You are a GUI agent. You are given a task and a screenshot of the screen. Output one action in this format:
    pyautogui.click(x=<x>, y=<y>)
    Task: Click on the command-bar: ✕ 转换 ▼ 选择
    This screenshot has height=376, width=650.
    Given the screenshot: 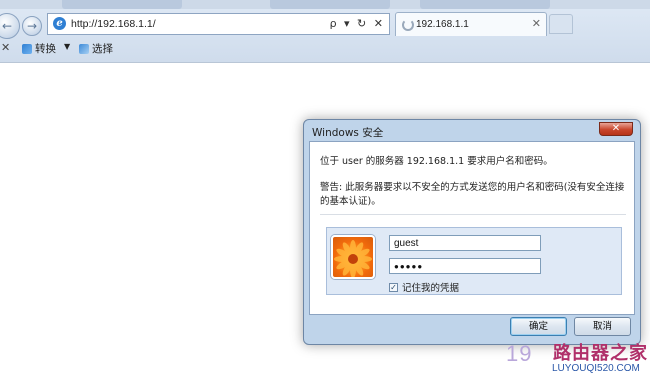 What is the action you would take?
    pyautogui.click(x=325, y=49)
    